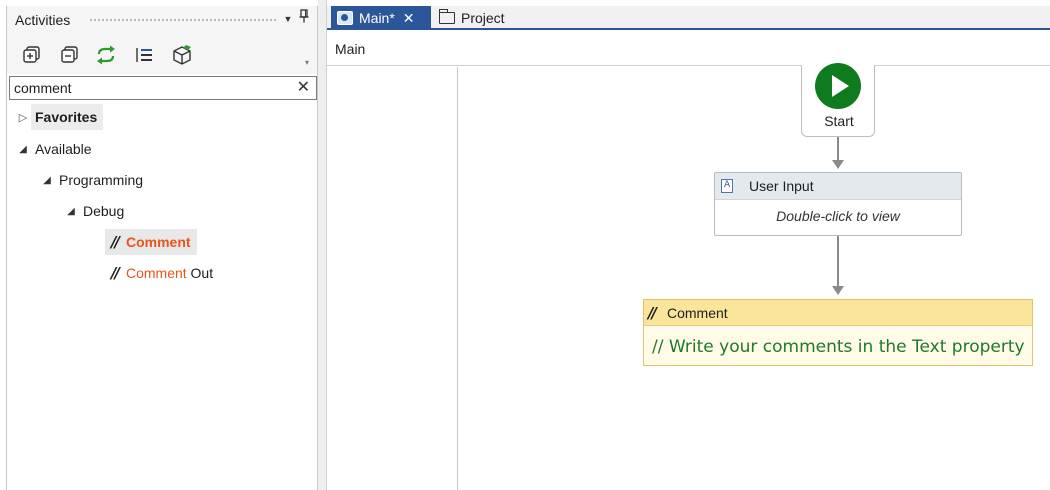 The image size is (1050, 490). What do you see at coordinates (200, 273) in the screenshot?
I see `tree-item-comment-out-rest: Out` at bounding box center [200, 273].